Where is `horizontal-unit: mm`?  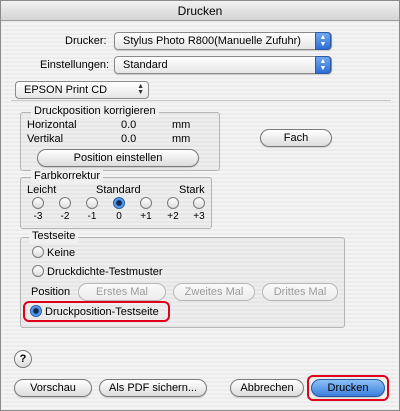 horizontal-unit: mm is located at coordinates (181, 125).